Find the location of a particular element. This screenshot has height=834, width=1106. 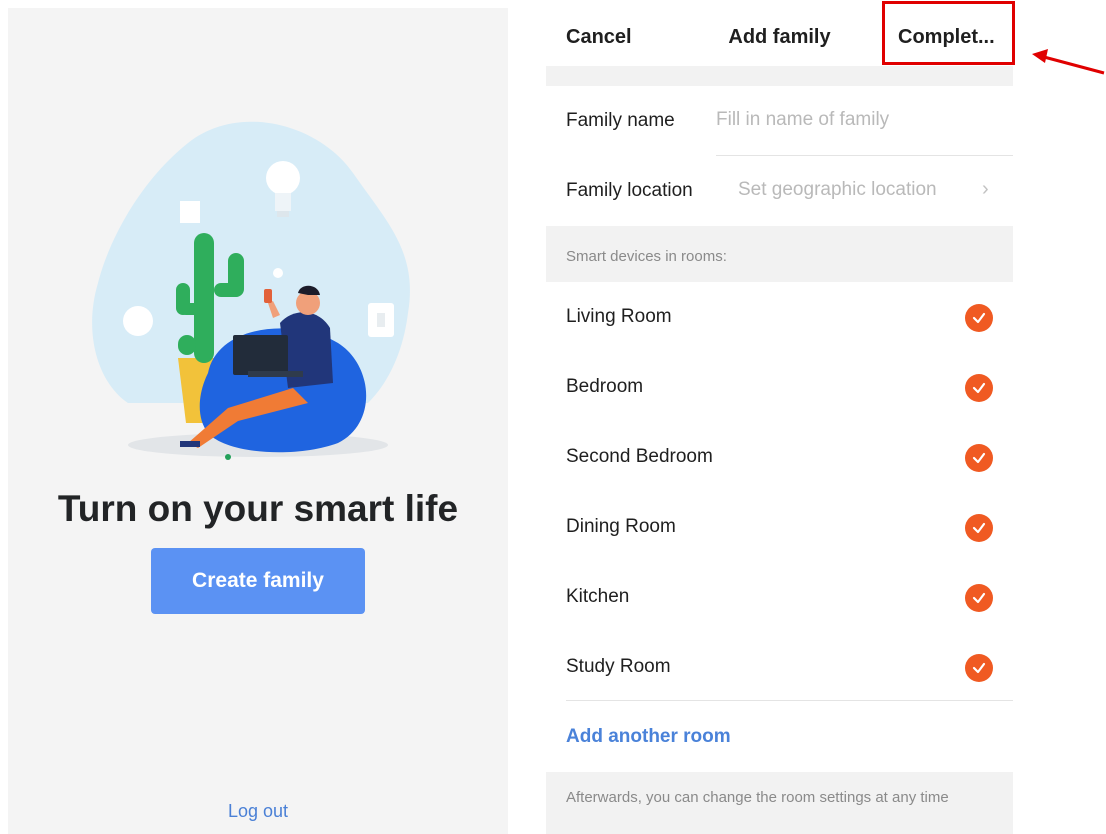

list-divider is located at coordinates (789, 700).